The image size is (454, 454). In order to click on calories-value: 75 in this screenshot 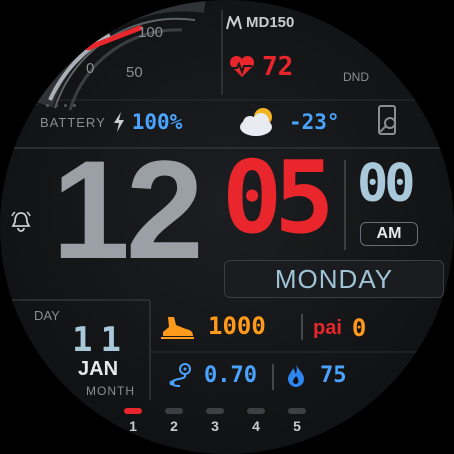, I will do `click(333, 375)`.